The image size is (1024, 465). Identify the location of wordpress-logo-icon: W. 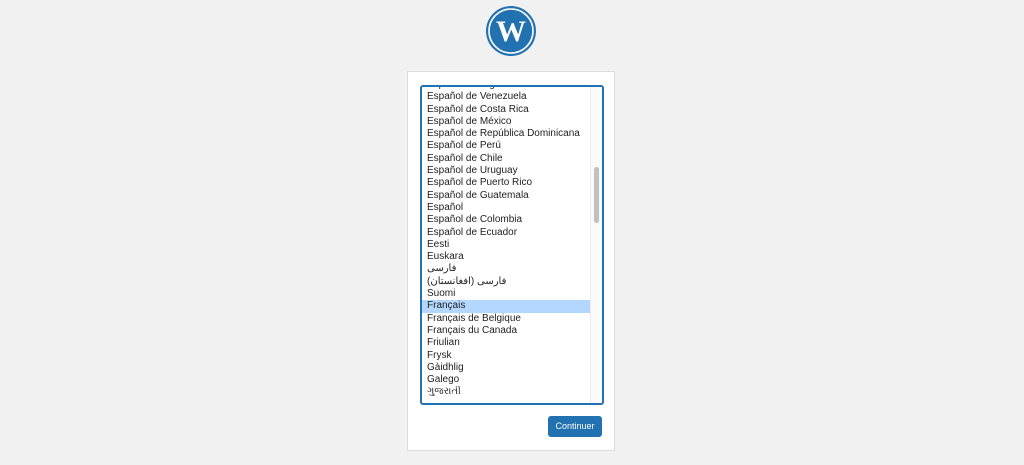
(511, 31).